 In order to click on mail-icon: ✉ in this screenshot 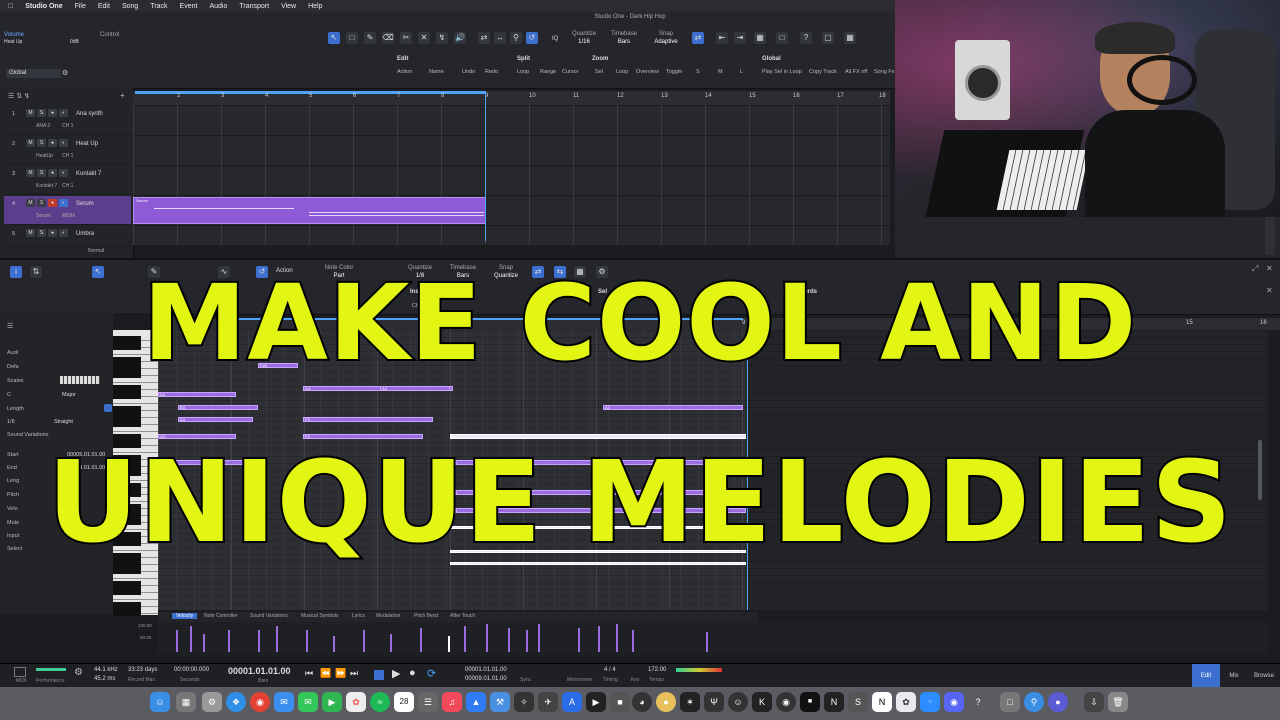, I will do `click(284, 702)`.